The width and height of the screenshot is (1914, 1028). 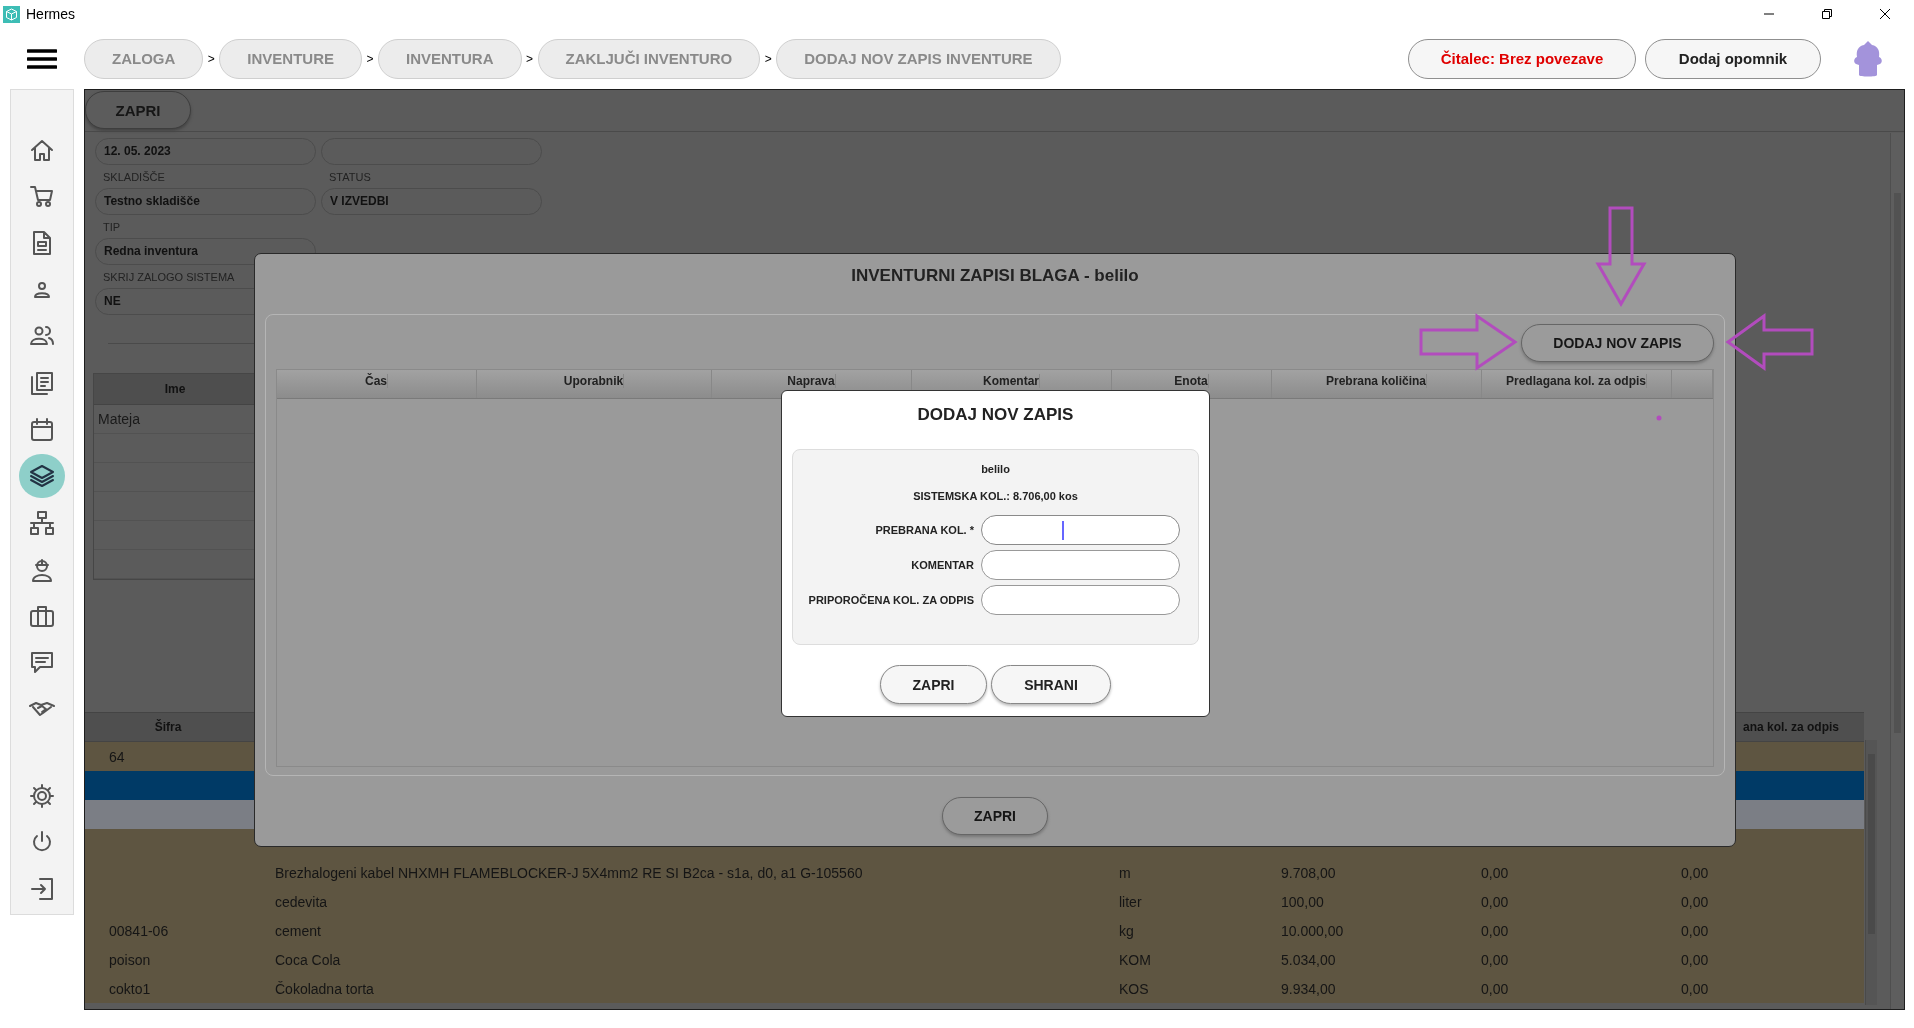 What do you see at coordinates (995, 496) in the screenshot?
I see `system-quantity: SISTEMSKA KOL.: 8.706,00 kos` at bounding box center [995, 496].